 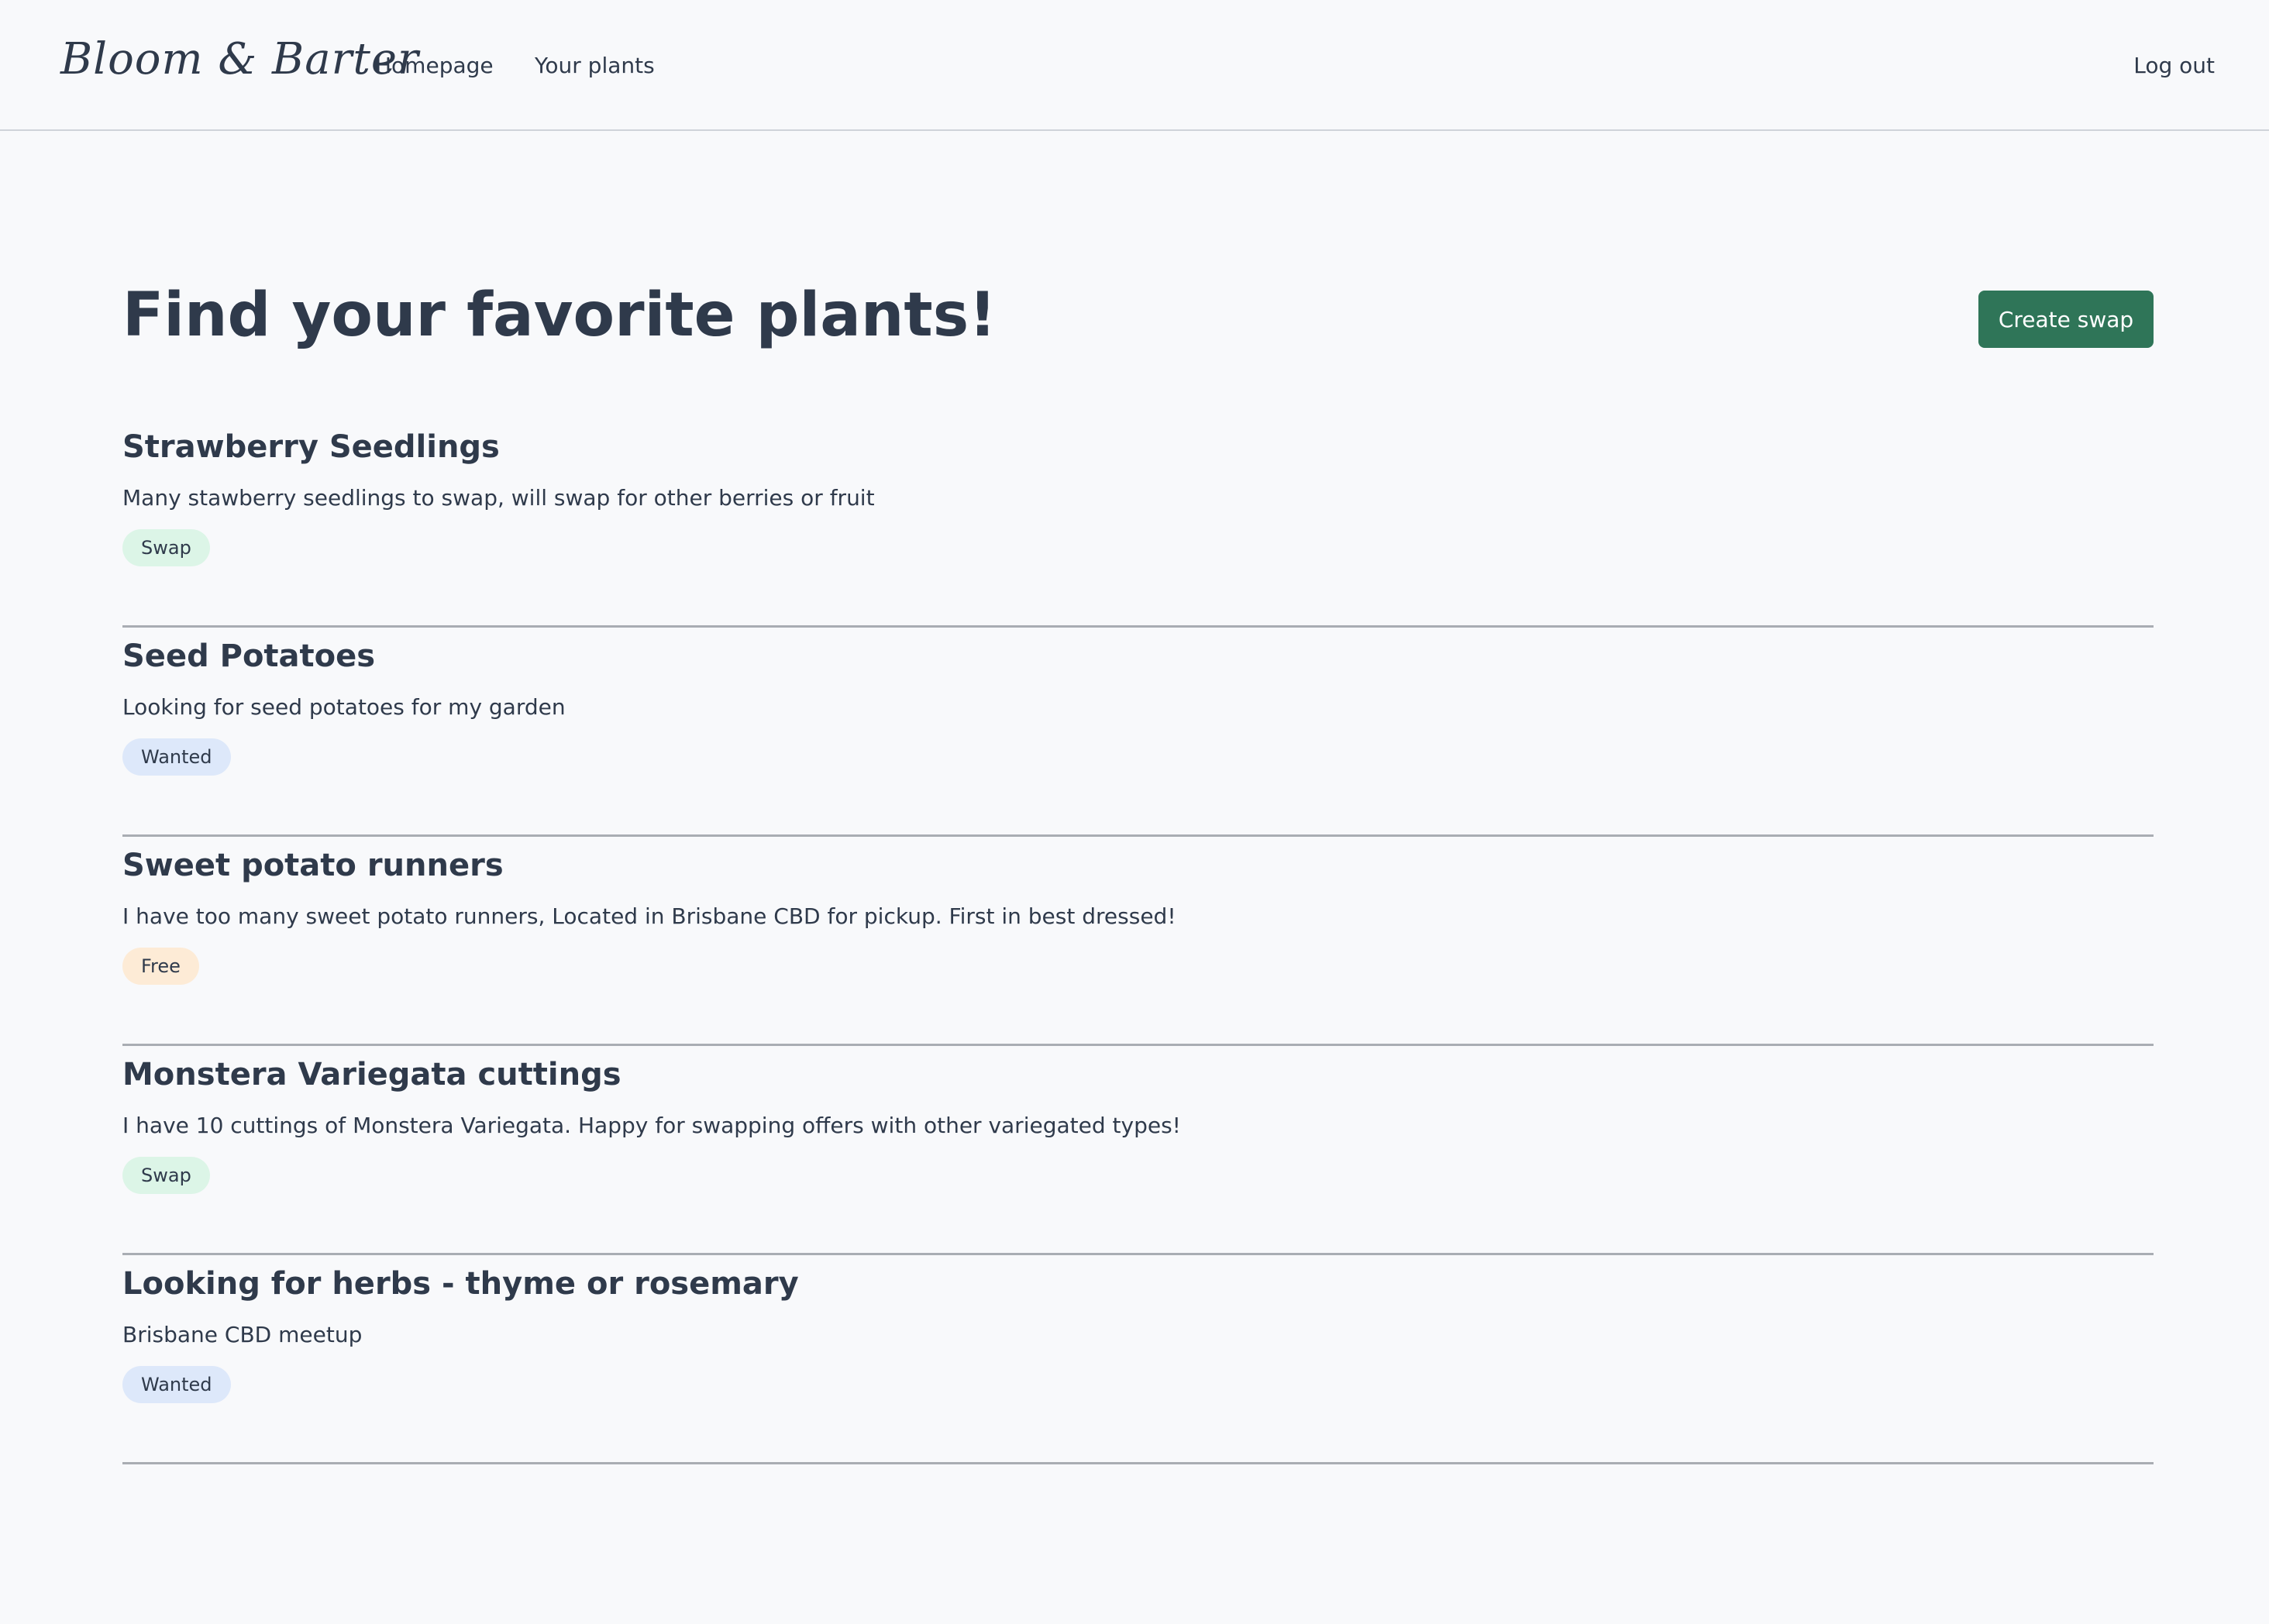 What do you see at coordinates (311, 447) in the screenshot?
I see `listing-title: Strawberry Seedlings` at bounding box center [311, 447].